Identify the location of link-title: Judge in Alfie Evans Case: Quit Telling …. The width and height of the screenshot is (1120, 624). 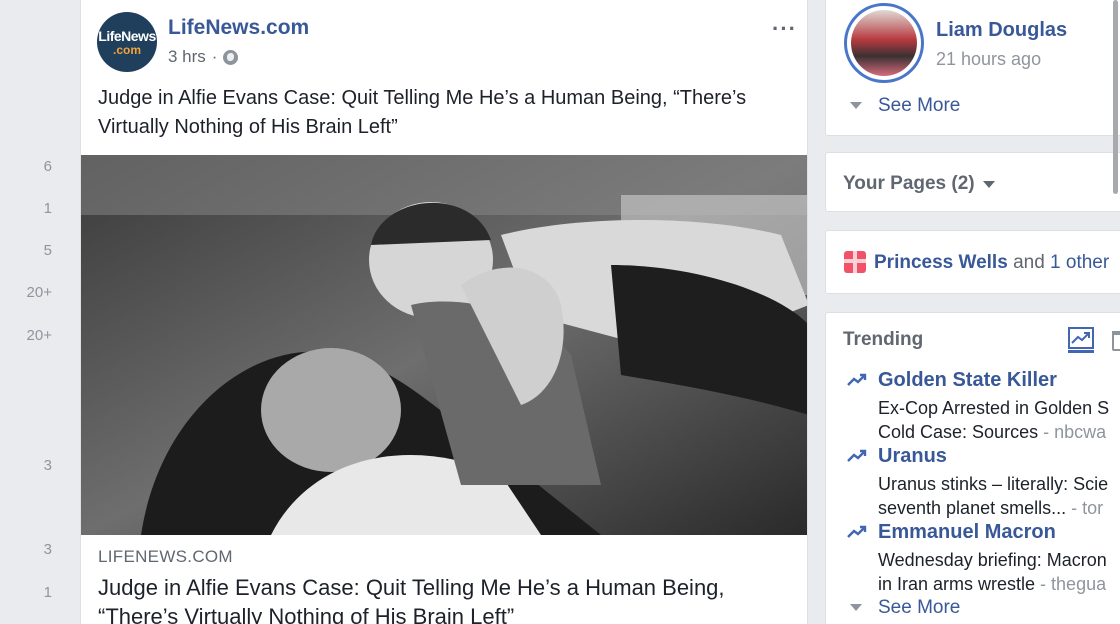
(438, 598).